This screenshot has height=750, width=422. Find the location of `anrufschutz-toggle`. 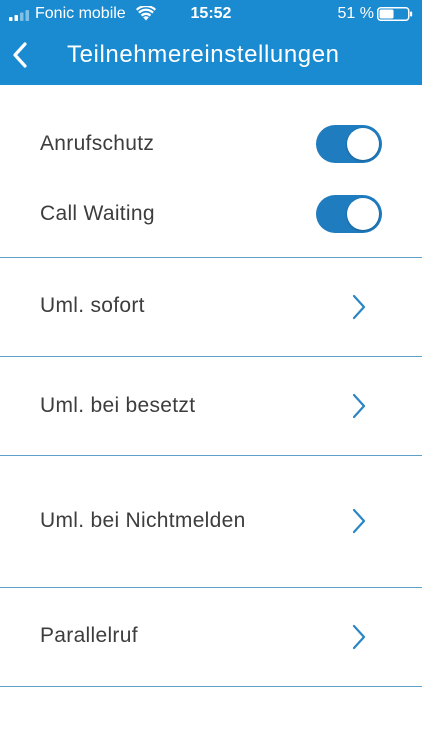

anrufschutz-toggle is located at coordinates (349, 144).